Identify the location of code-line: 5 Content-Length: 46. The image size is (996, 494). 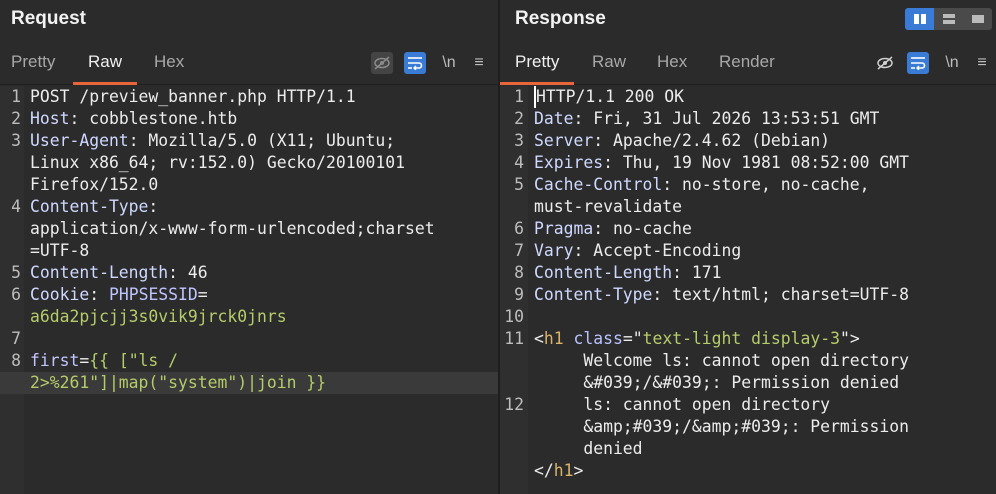
(249, 273).